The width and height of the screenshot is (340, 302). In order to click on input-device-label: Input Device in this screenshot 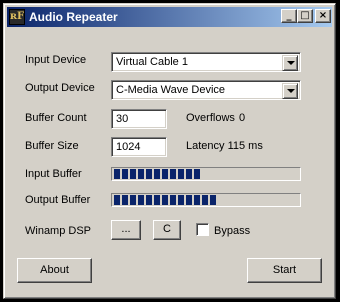, I will do `click(56, 60)`.